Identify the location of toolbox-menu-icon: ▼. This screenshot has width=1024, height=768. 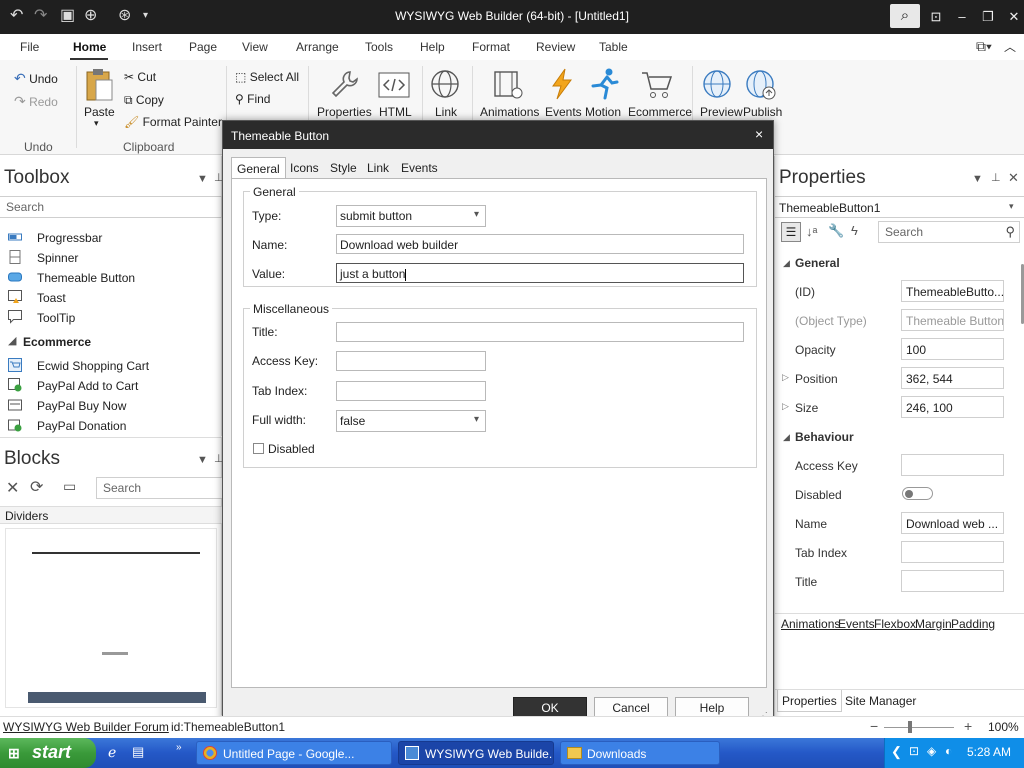
(202, 179).